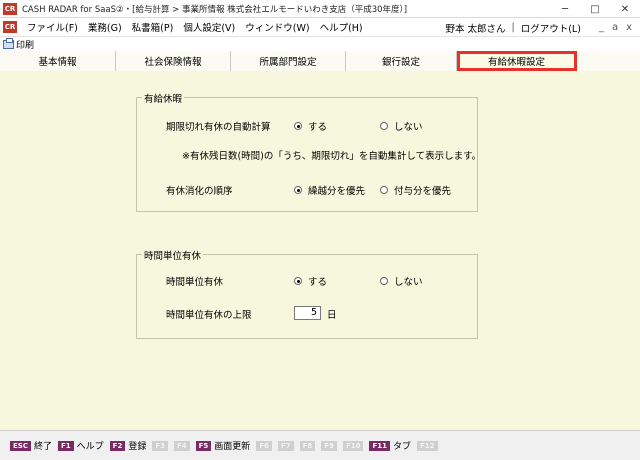 This screenshot has height=460, width=640. Describe the element at coordinates (625, 9) in the screenshot. I see `close-button: ✕` at that location.